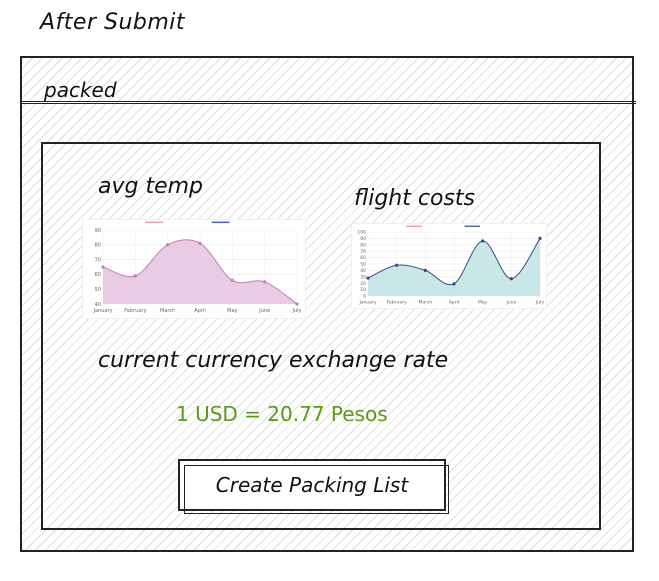  Describe the element at coordinates (363, 284) in the screenshot. I see `y-tick-label: 20` at that location.